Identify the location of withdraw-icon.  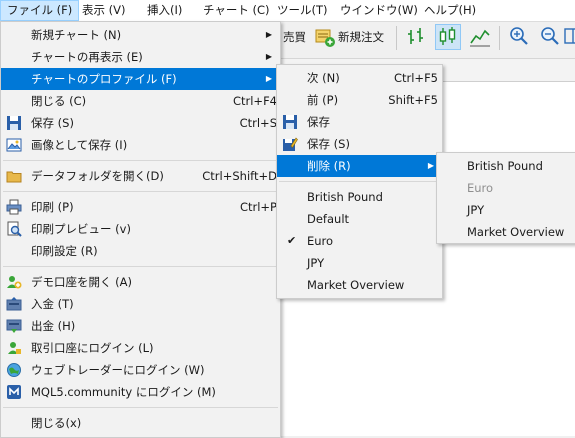
(14, 326).